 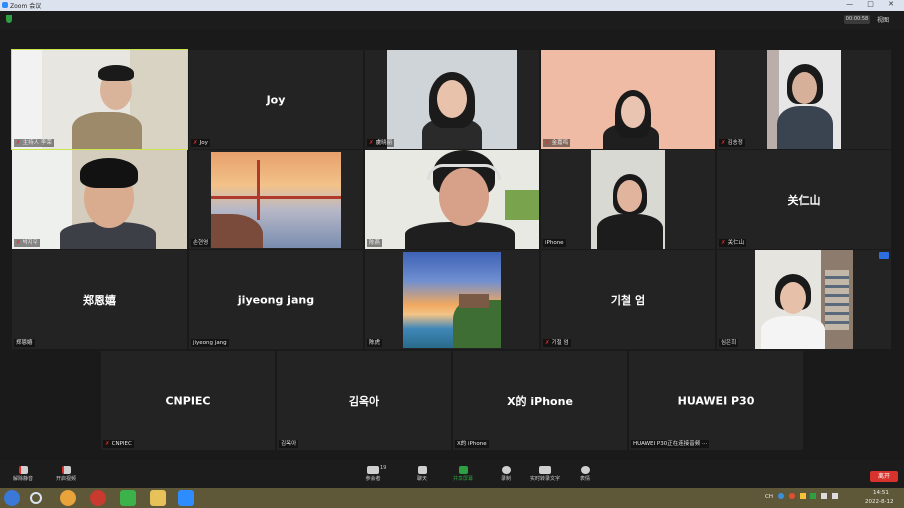 I want to click on participant-display-name: 기철 엄, so click(x=628, y=300).